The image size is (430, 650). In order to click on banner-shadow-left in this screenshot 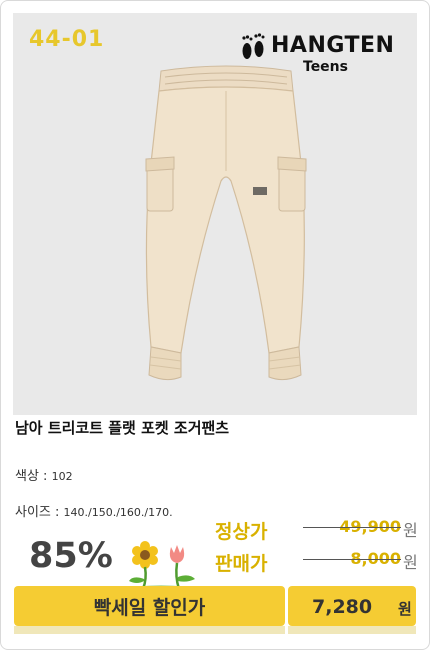, I will do `click(149, 630)`.